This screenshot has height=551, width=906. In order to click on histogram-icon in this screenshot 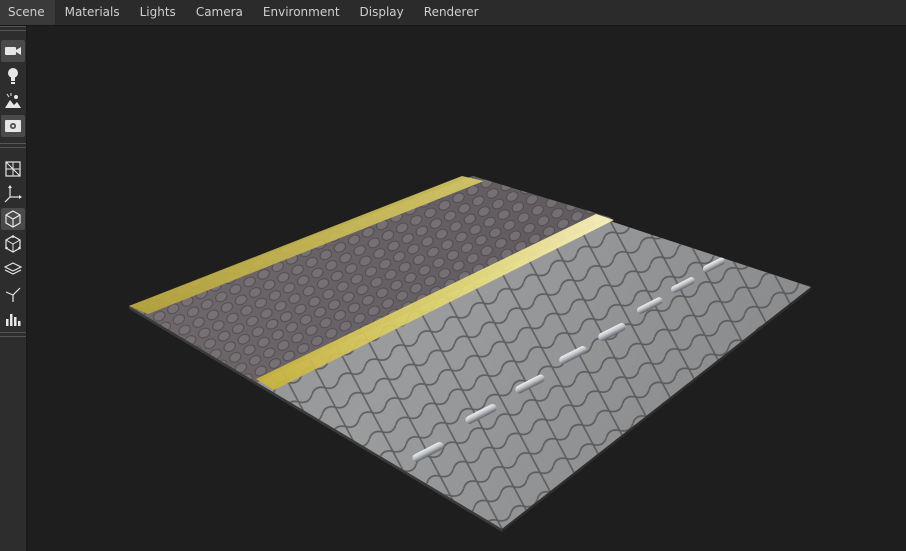, I will do `click(13, 320)`.